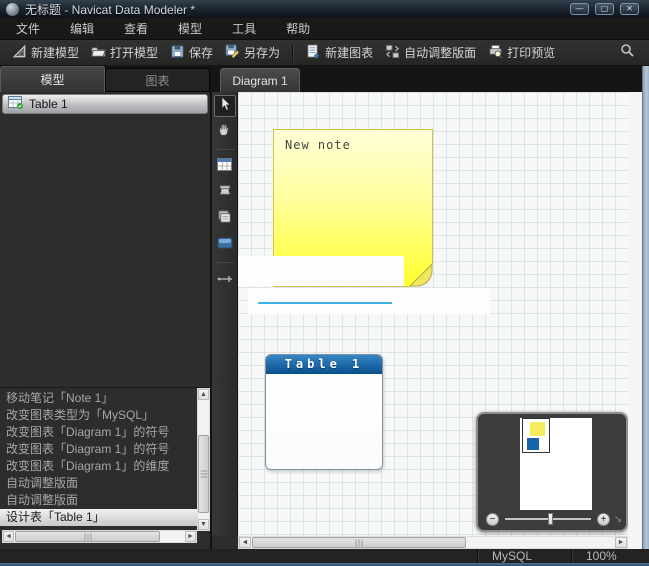 The image size is (649, 566). I want to click on table-grid-icon, so click(224, 167).